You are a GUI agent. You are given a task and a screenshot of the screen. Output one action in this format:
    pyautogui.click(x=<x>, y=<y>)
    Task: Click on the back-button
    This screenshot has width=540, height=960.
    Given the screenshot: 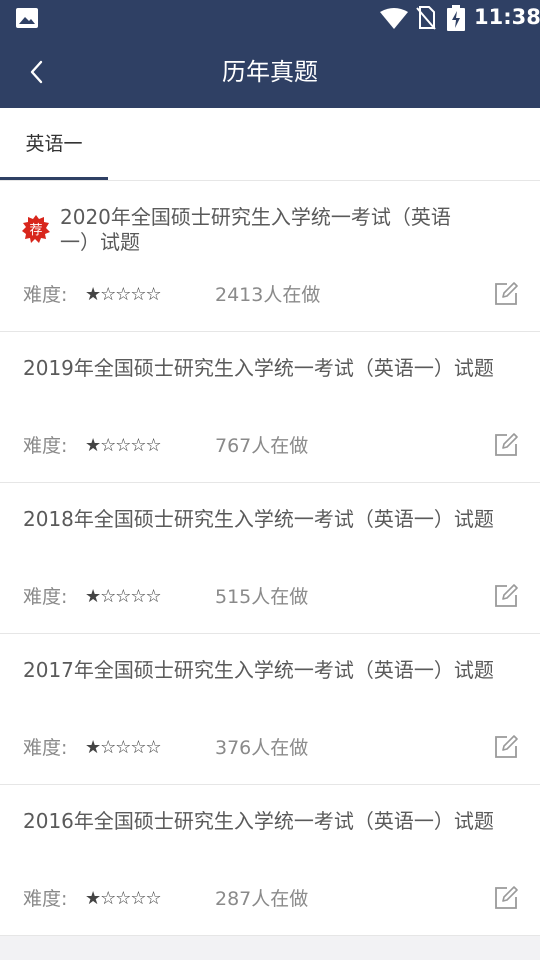 What is the action you would take?
    pyautogui.click(x=36, y=72)
    